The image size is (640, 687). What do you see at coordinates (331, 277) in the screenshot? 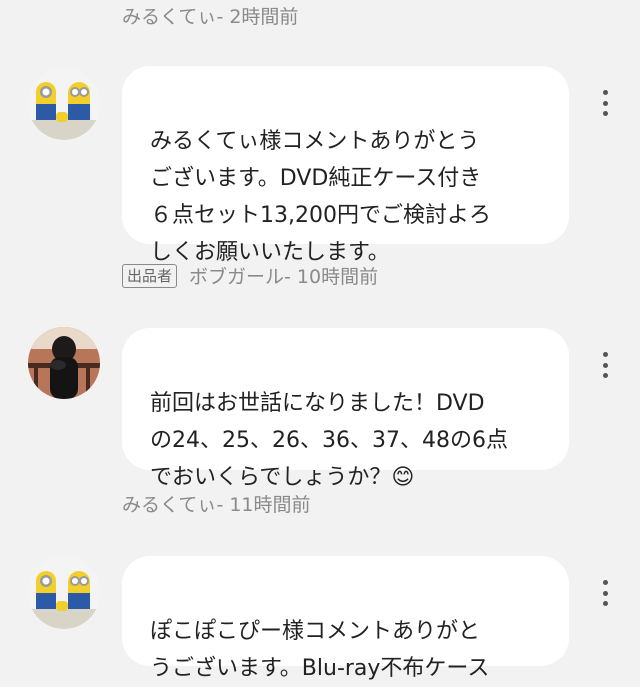
I see `comment-time: - 10時間前` at bounding box center [331, 277].